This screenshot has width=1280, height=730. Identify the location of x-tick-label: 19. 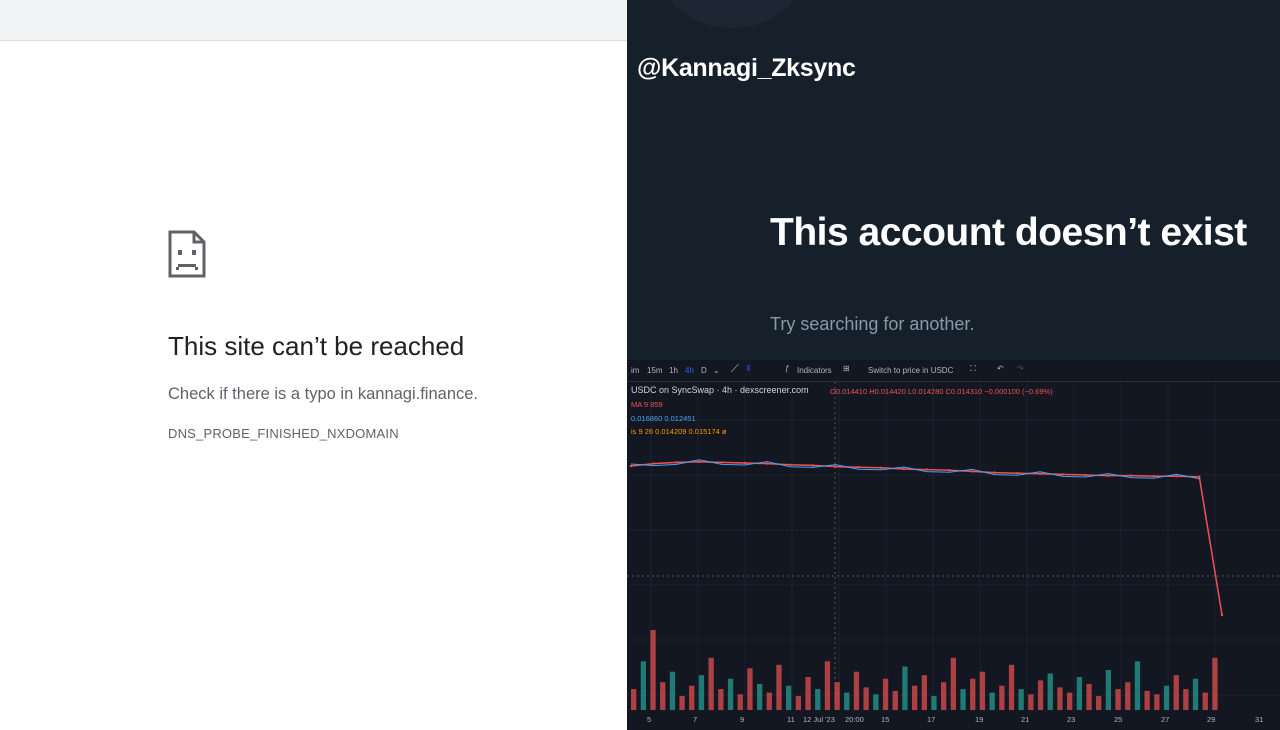
(979, 719).